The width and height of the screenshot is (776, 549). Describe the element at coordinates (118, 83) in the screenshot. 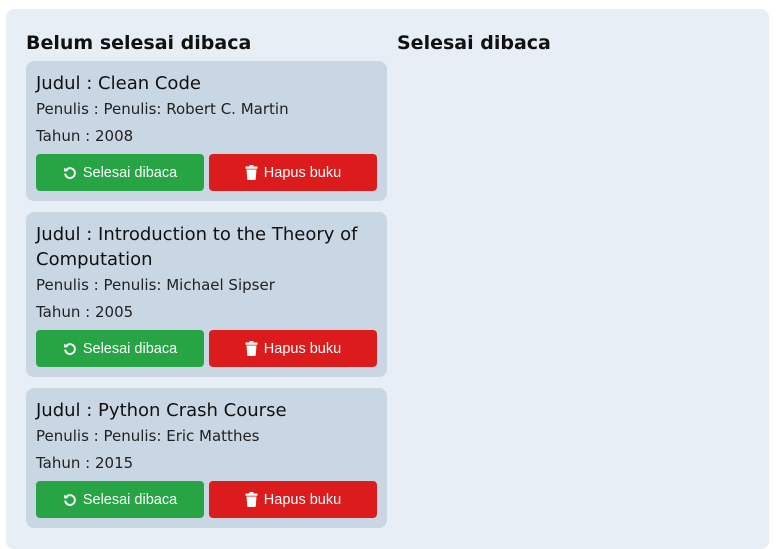

I see `book-title: Judul : Clean Code` at that location.